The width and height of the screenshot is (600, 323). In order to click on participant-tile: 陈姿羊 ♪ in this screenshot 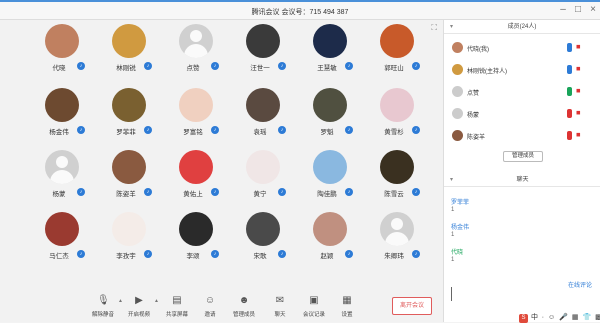, I will do `click(129, 178)`.